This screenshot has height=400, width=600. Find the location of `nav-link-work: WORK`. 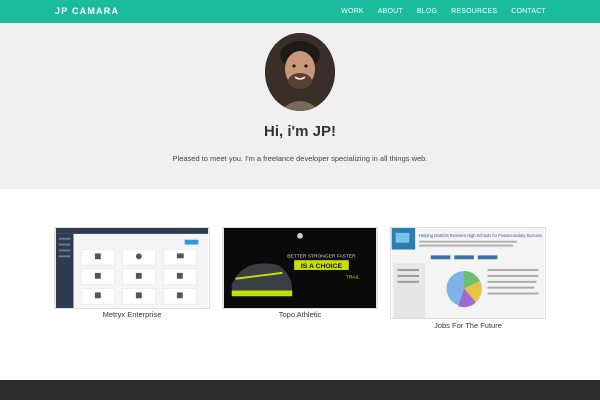

nav-link-work: WORK is located at coordinates (352, 11).